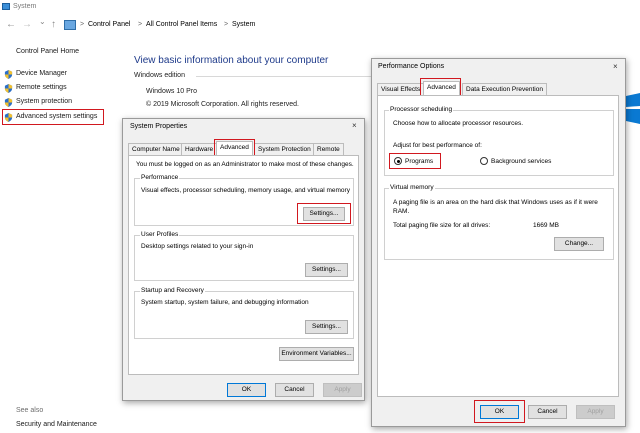  What do you see at coordinates (328, 149) in the screenshot?
I see `tab-remote: Remote` at bounding box center [328, 149].